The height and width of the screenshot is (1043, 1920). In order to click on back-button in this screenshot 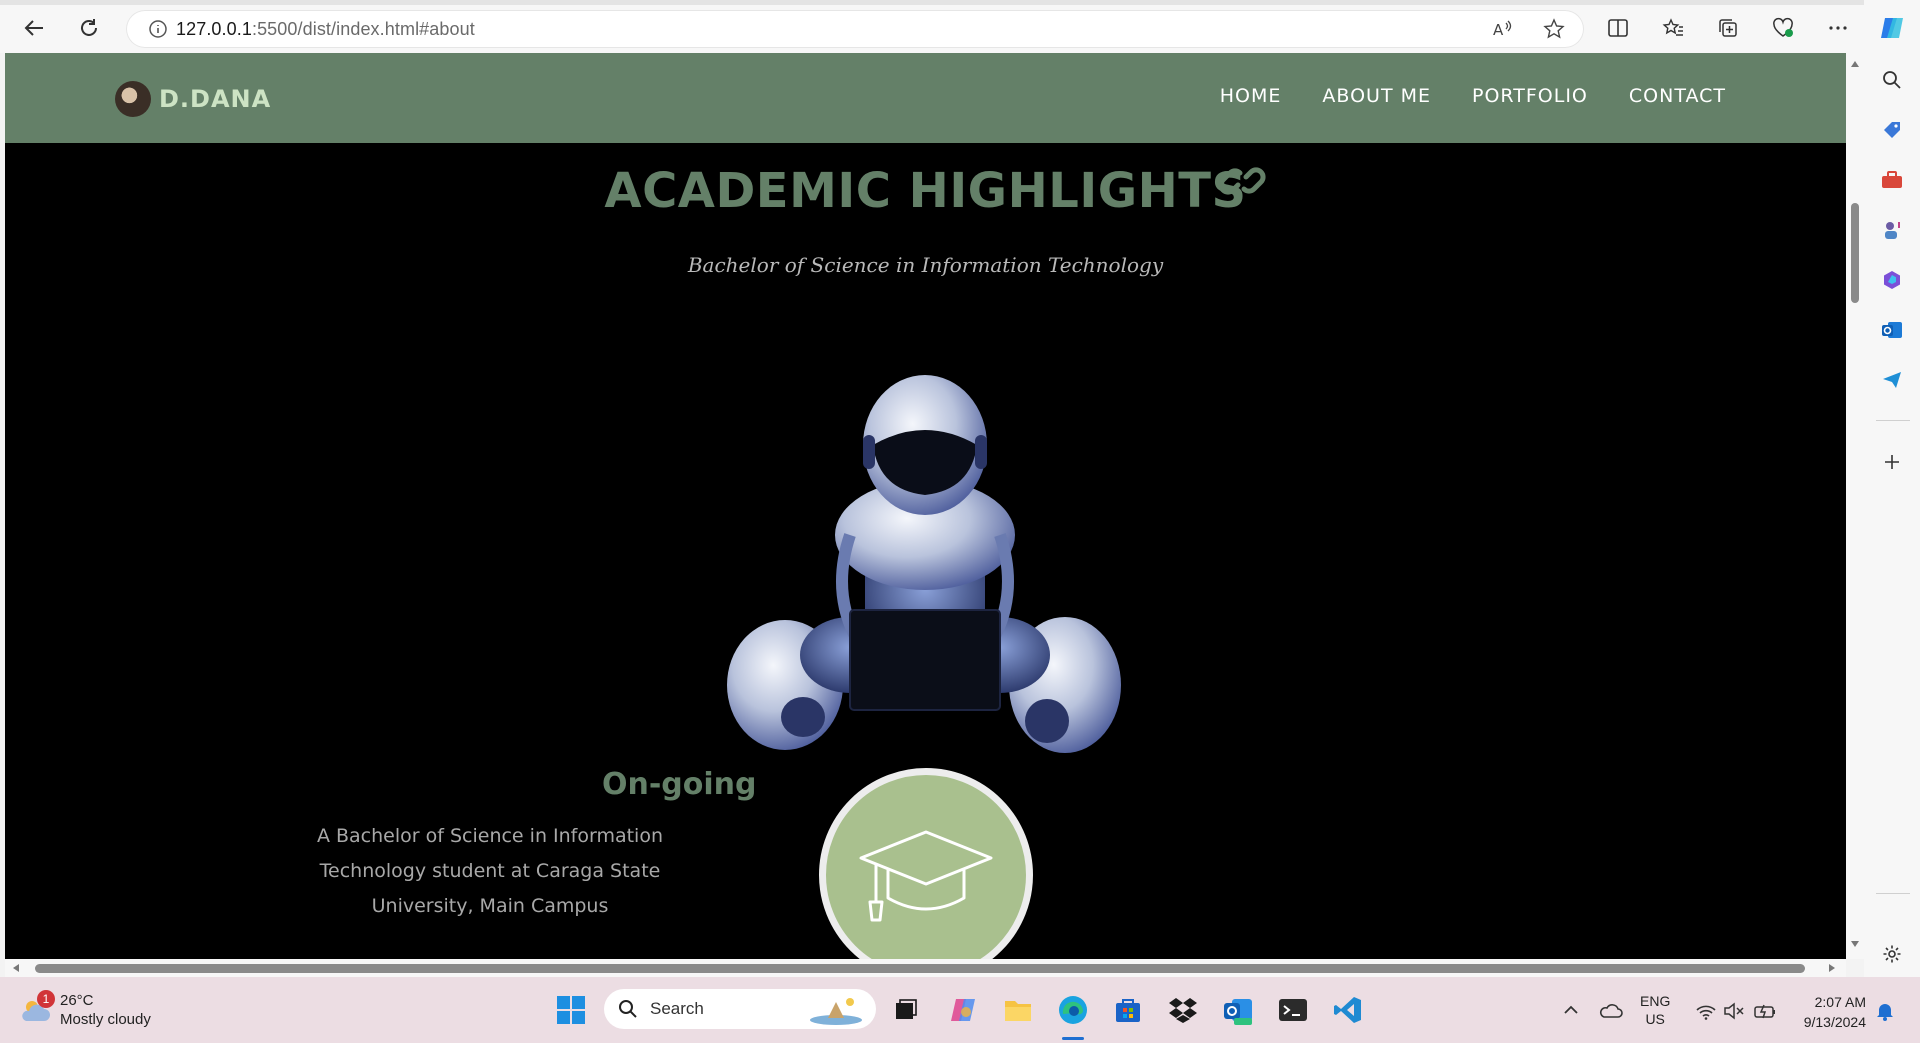, I will do `click(34, 28)`.